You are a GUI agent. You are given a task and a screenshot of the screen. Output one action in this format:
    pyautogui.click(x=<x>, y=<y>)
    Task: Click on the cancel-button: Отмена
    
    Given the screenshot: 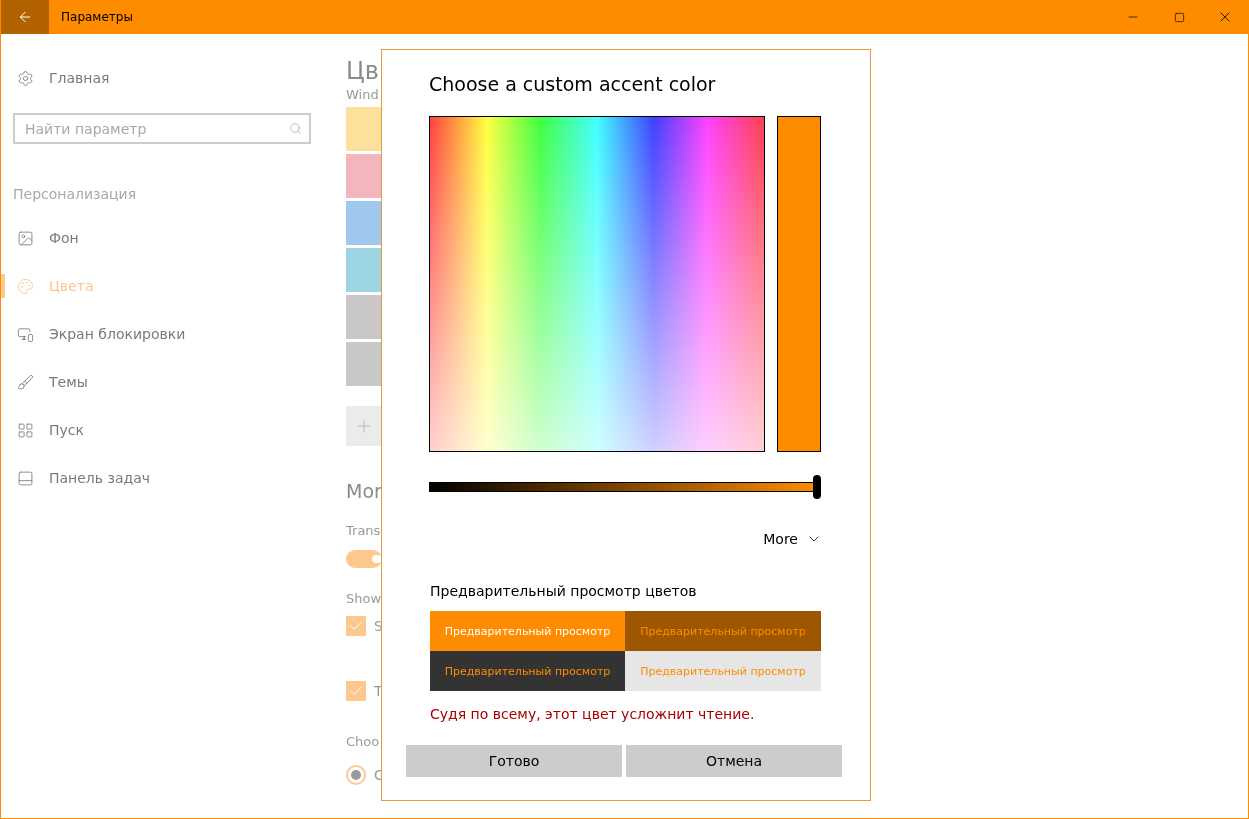 What is the action you would take?
    pyautogui.click(x=734, y=761)
    